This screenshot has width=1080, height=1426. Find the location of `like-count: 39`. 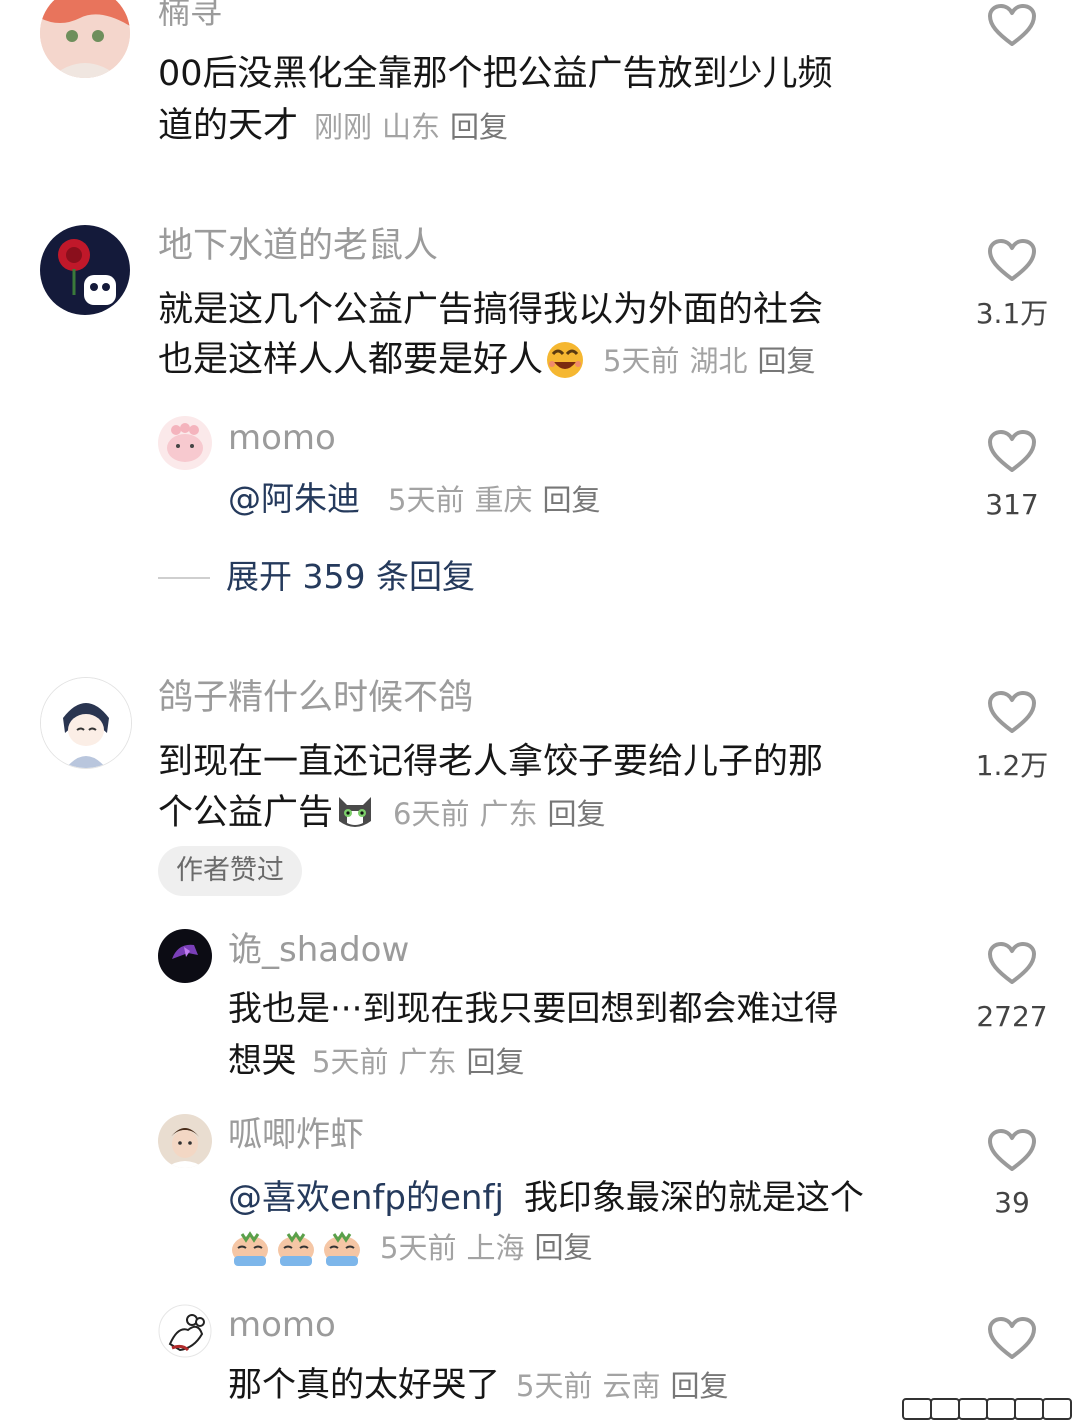

like-count: 39 is located at coordinates (1012, 1202).